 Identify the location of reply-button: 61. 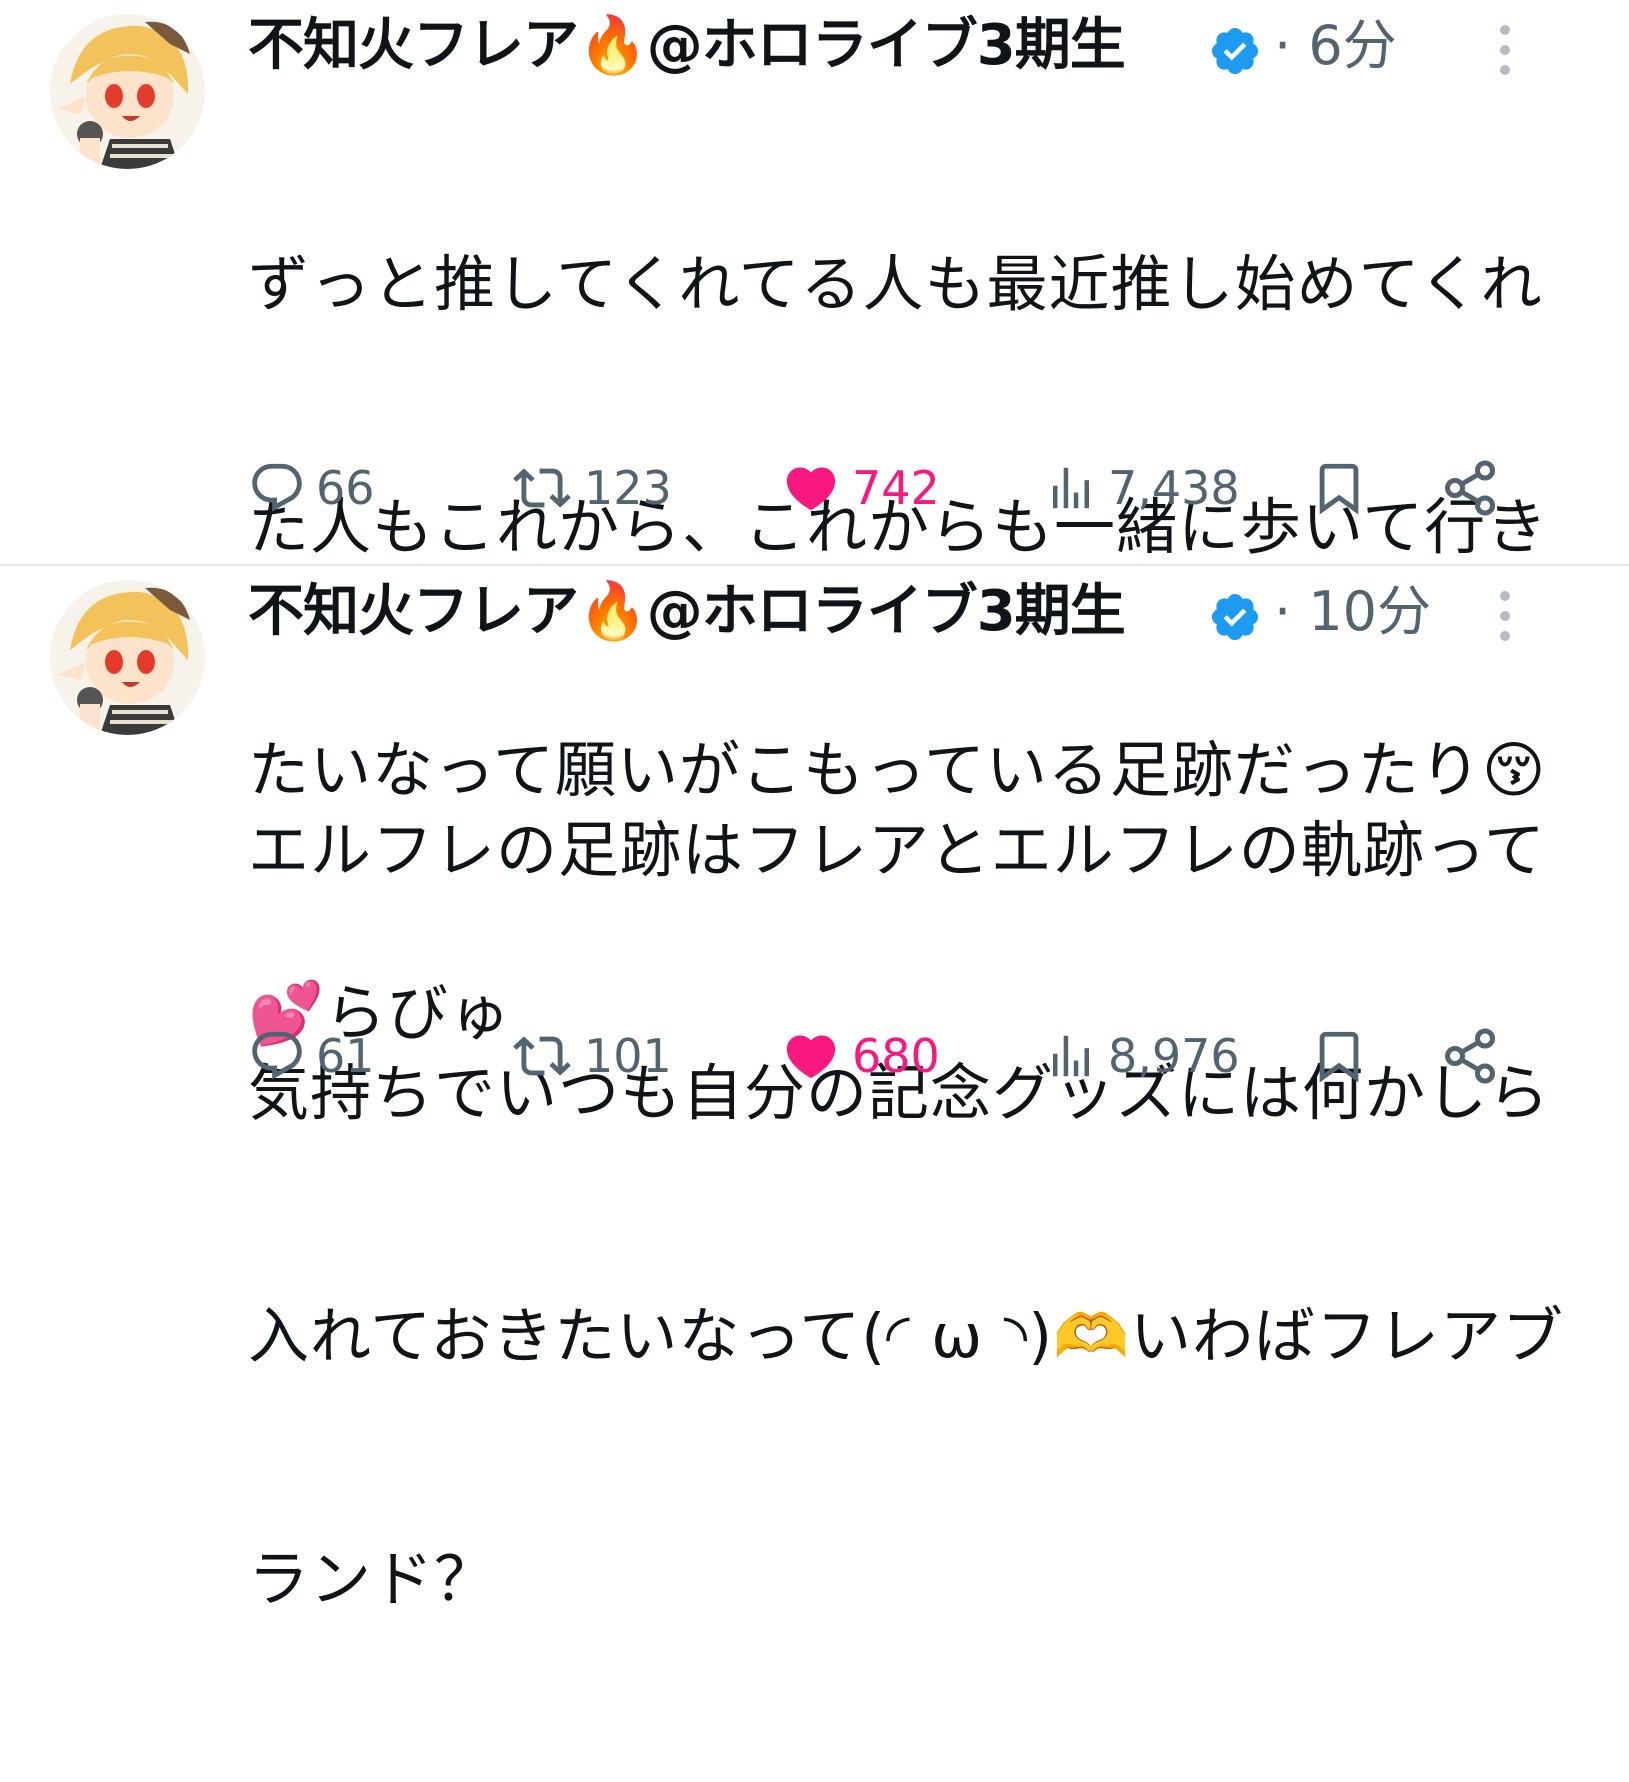
(311, 1056).